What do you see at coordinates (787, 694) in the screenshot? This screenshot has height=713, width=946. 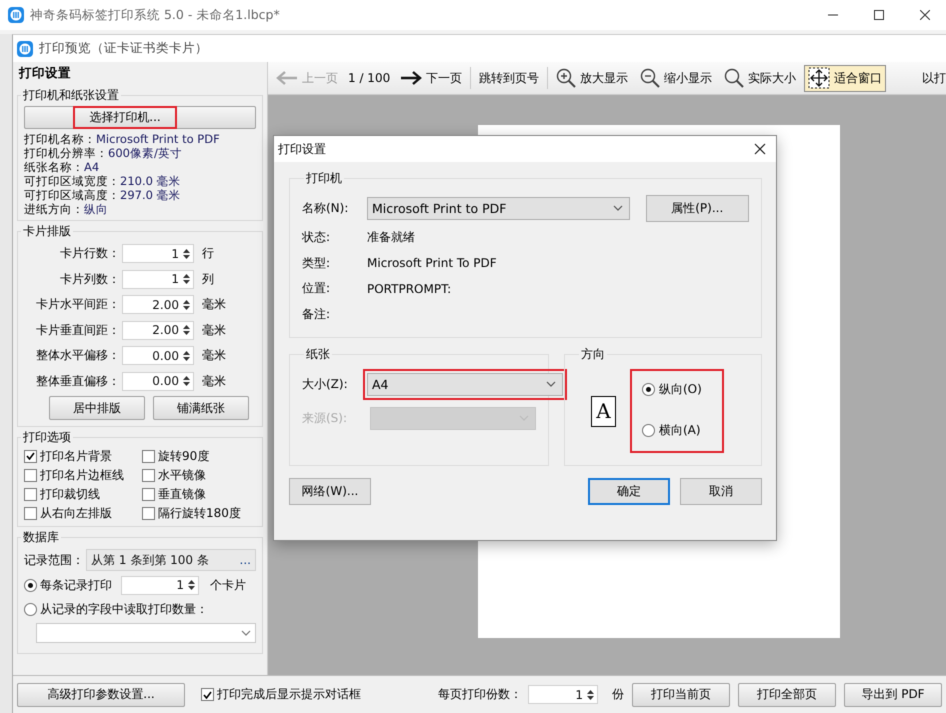 I see `print-button: 打印全部页` at bounding box center [787, 694].